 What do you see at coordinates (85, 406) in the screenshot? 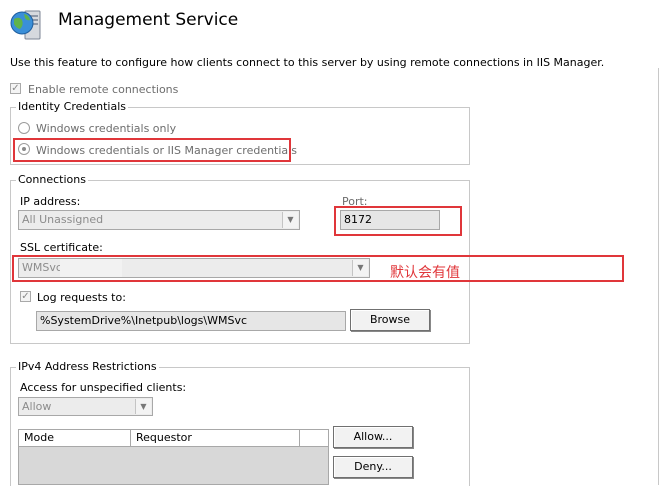
I see `access-unspecified-select: Allow ▼` at bounding box center [85, 406].